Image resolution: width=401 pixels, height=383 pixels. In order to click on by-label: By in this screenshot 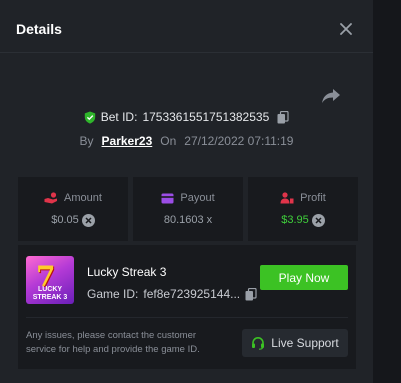, I will do `click(86, 141)`.